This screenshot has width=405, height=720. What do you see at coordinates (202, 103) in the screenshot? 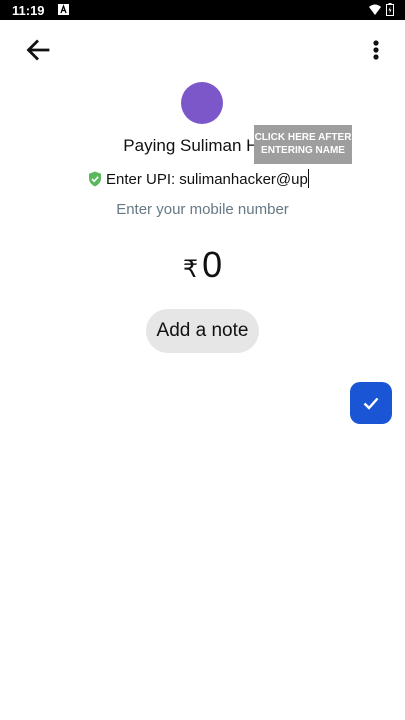
I see `payee-avatar` at bounding box center [202, 103].